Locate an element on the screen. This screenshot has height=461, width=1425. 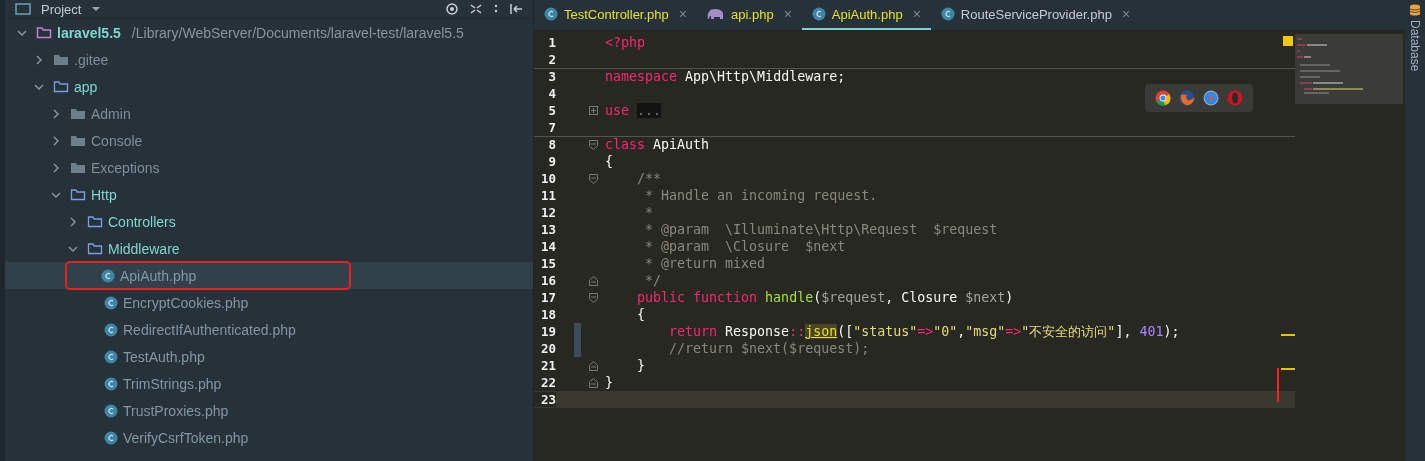
code-line: //return $next($request); is located at coordinates (769, 348).